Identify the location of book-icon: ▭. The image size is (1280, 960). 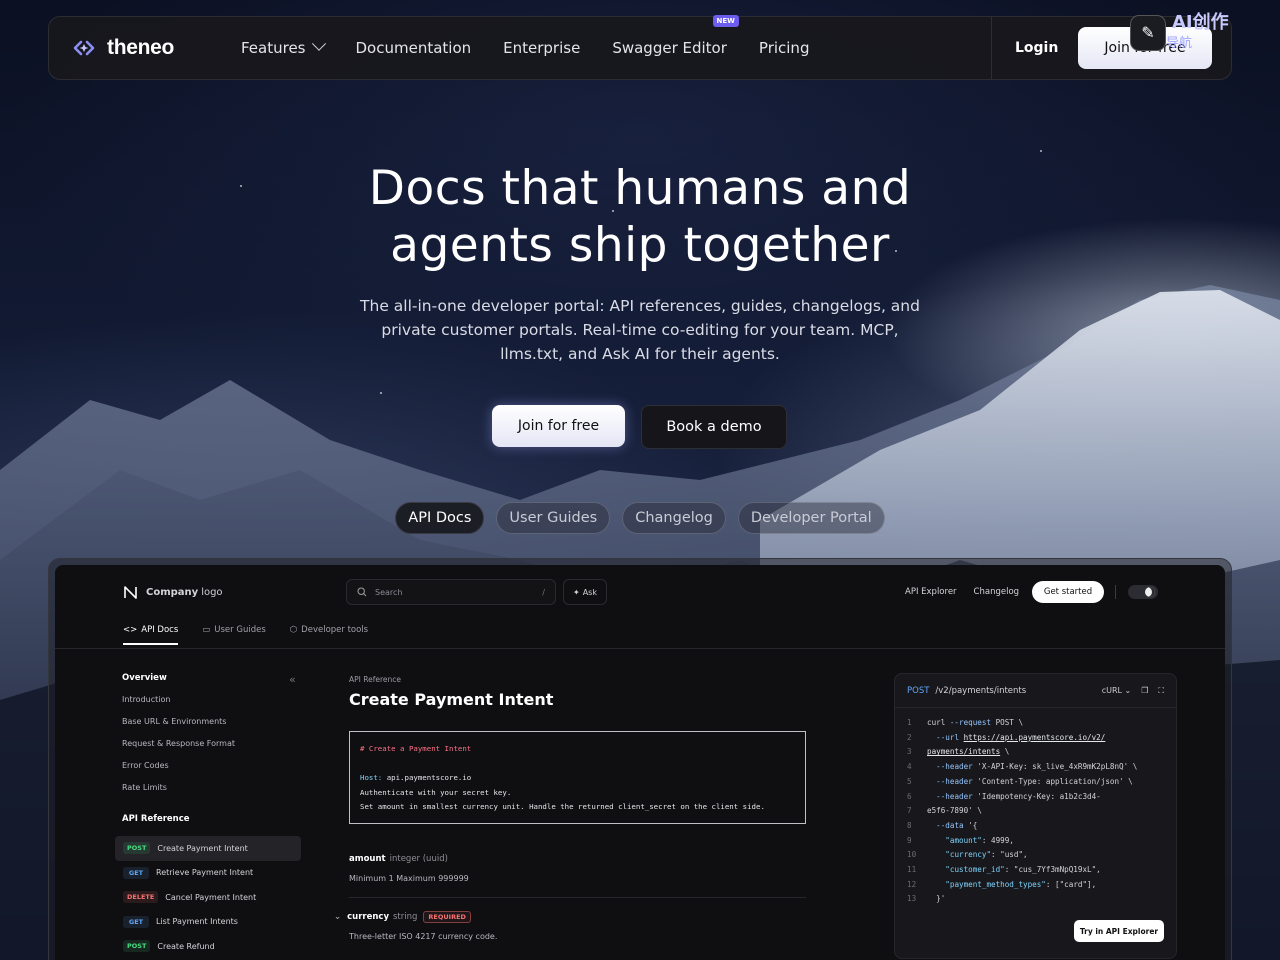
(206, 630).